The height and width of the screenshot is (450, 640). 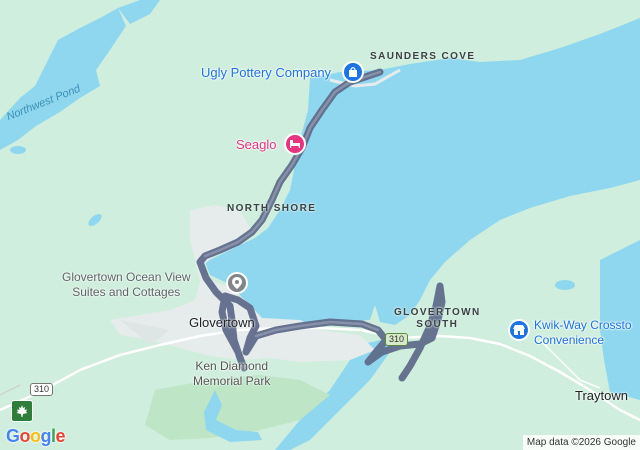 I want to click on location-pin-glyph, so click(x=237, y=283).